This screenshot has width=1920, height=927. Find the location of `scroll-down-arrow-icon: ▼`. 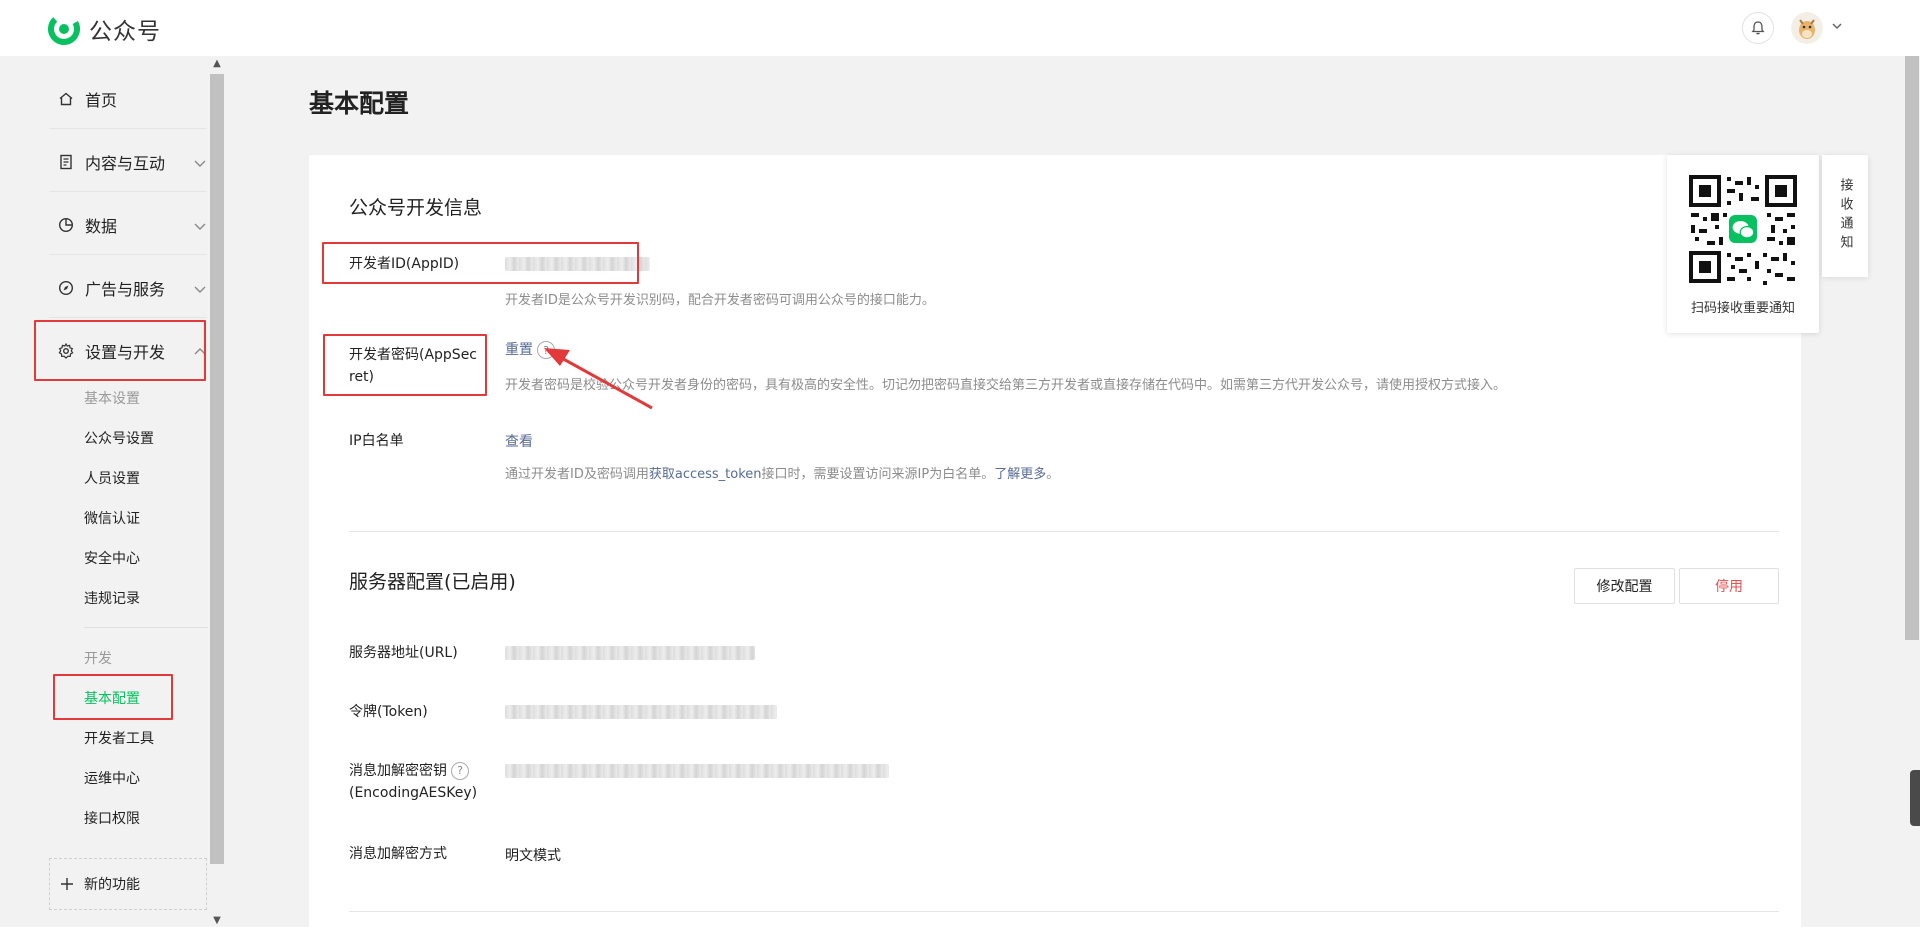

scroll-down-arrow-icon: ▼ is located at coordinates (217, 921).